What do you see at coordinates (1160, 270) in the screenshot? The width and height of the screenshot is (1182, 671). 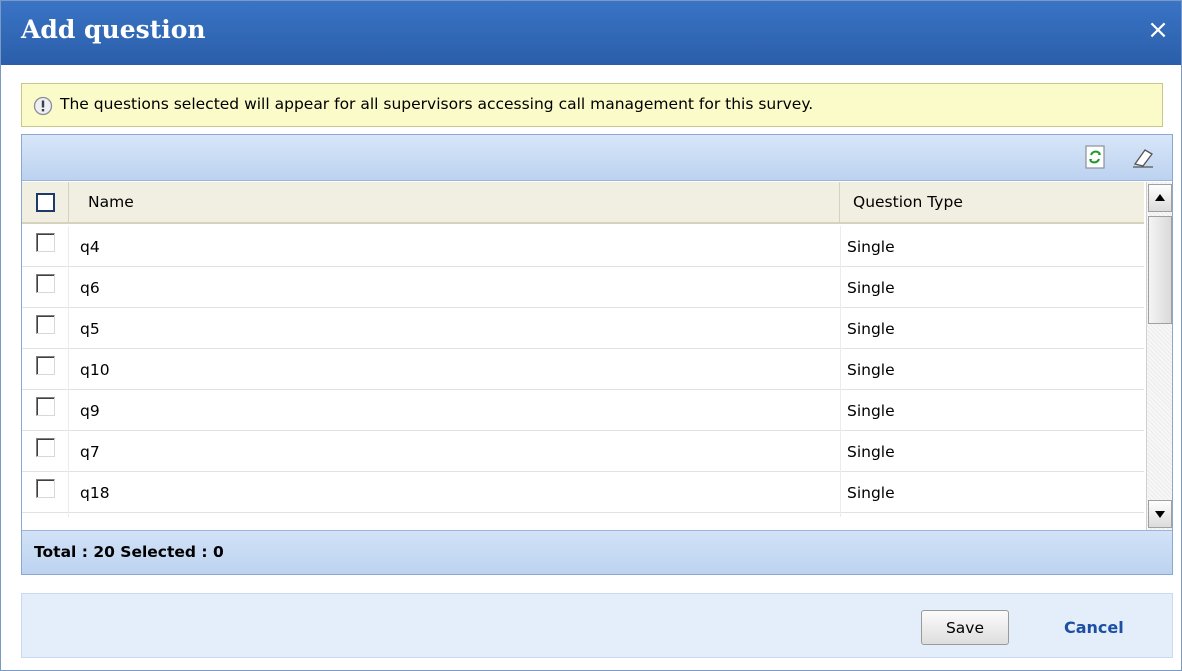 I see `scrollbar-thumb` at bounding box center [1160, 270].